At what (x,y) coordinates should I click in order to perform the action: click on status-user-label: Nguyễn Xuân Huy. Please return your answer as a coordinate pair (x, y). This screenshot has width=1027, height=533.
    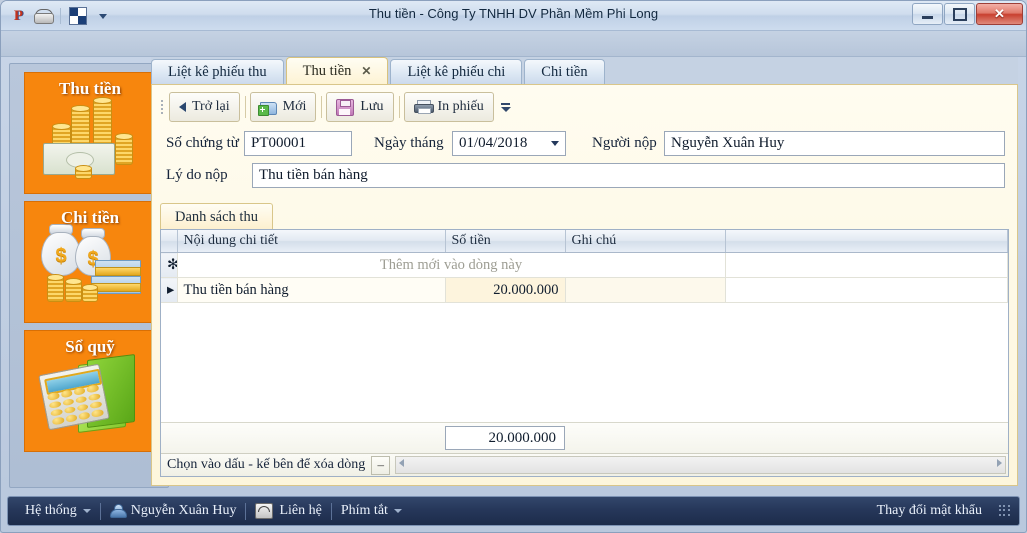
    Looking at the image, I should click on (183, 510).